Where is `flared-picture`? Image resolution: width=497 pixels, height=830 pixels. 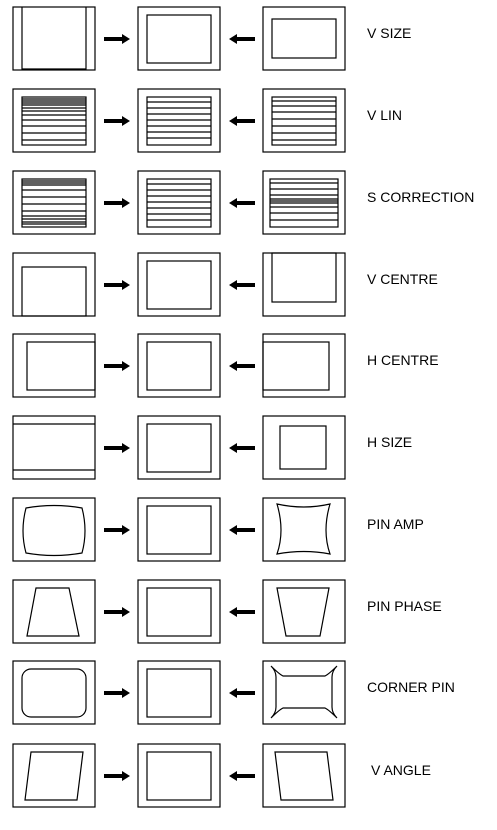
flared-picture is located at coordinates (304, 692).